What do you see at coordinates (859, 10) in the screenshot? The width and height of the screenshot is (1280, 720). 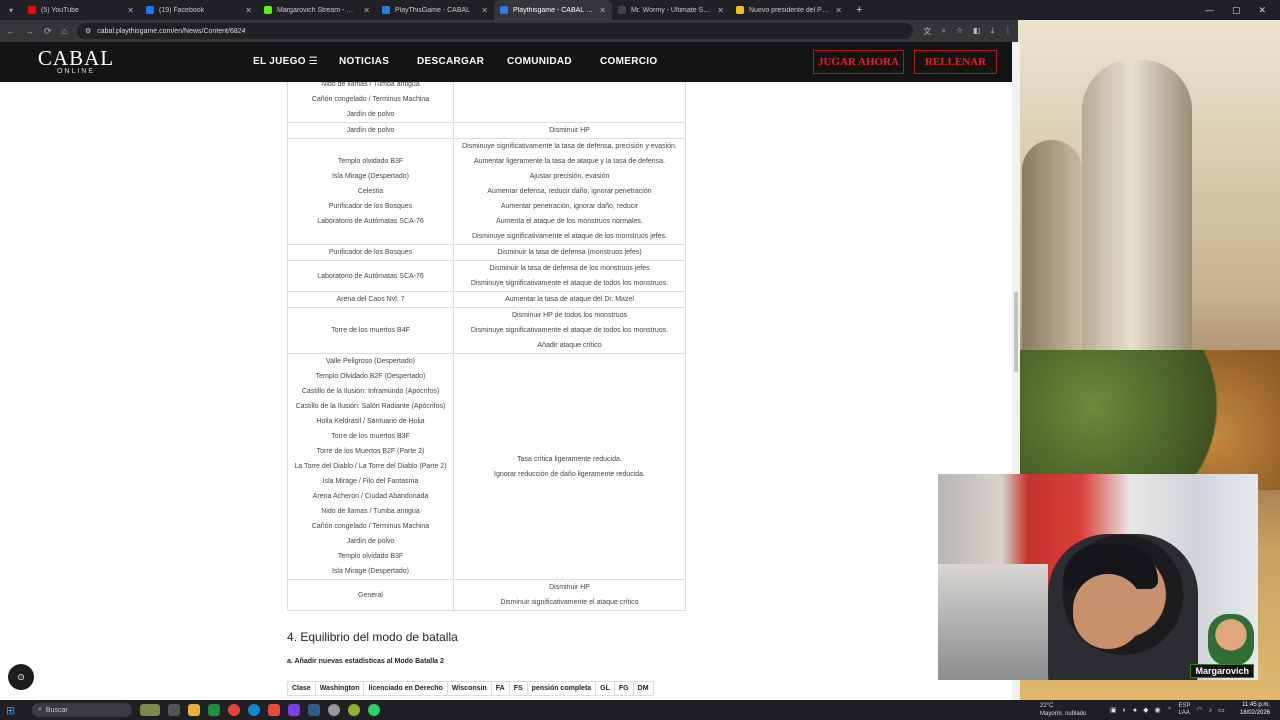 I see `new-tab-button: +` at bounding box center [859, 10].